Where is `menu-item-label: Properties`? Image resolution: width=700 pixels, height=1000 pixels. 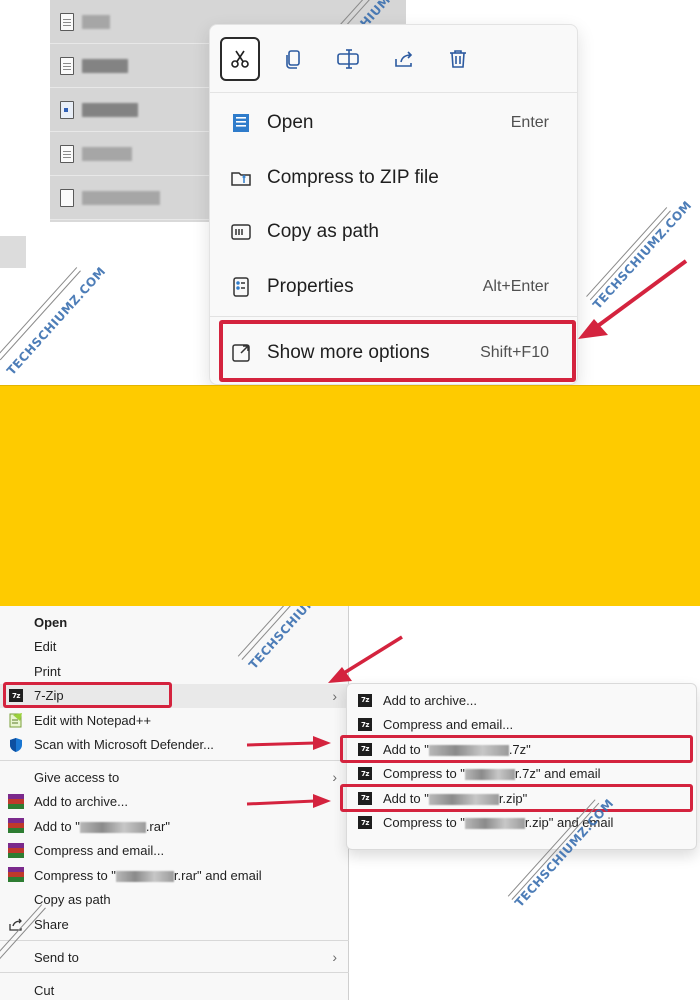
menu-item-label: Properties is located at coordinates (310, 286).